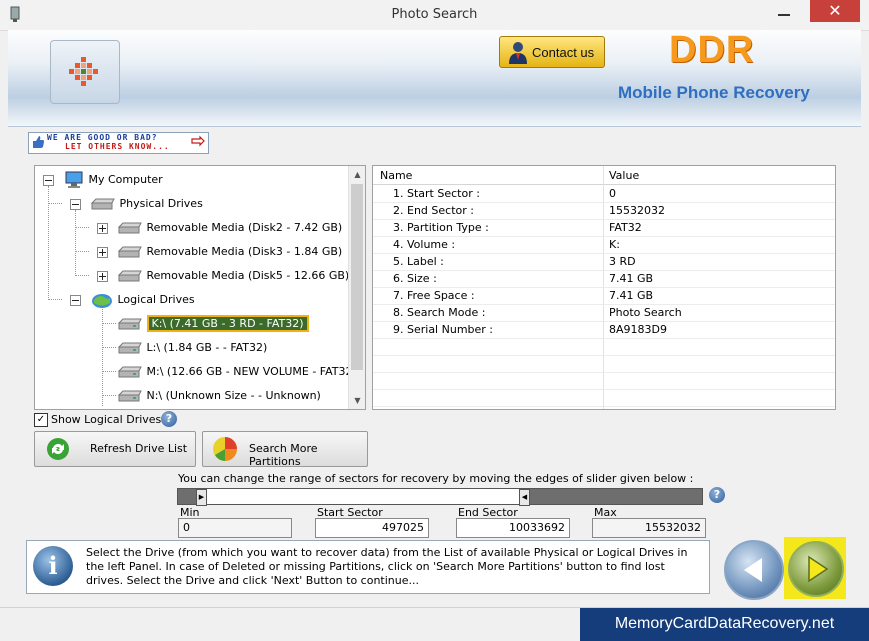 The image size is (869, 641). What do you see at coordinates (233, 276) in the screenshot?
I see `tree-node-physical-drive: Removable Media (Disk5 - 12.66 GB)` at bounding box center [233, 276].